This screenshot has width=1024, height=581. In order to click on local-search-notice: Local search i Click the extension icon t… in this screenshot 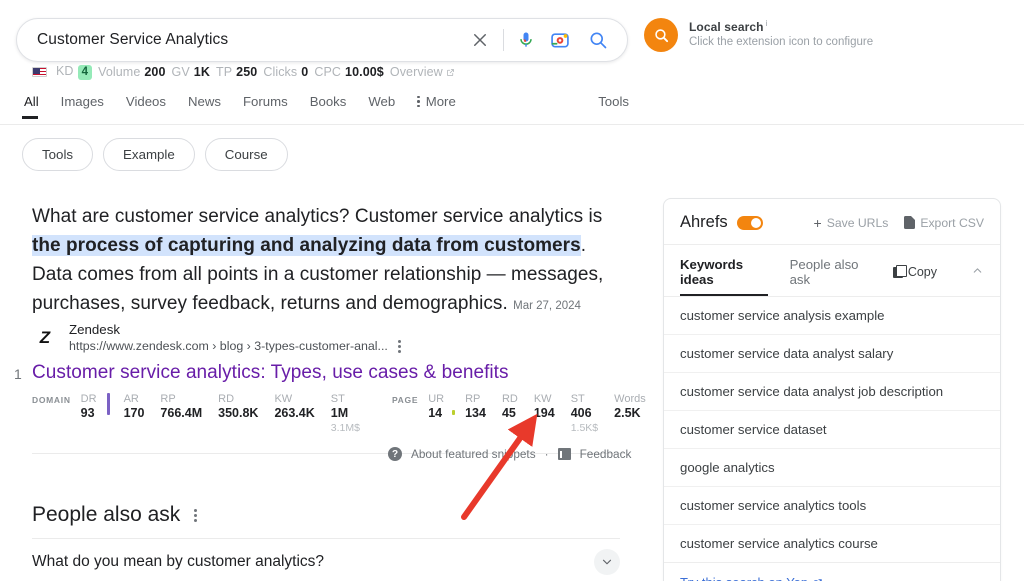, I will do `click(758, 35)`.